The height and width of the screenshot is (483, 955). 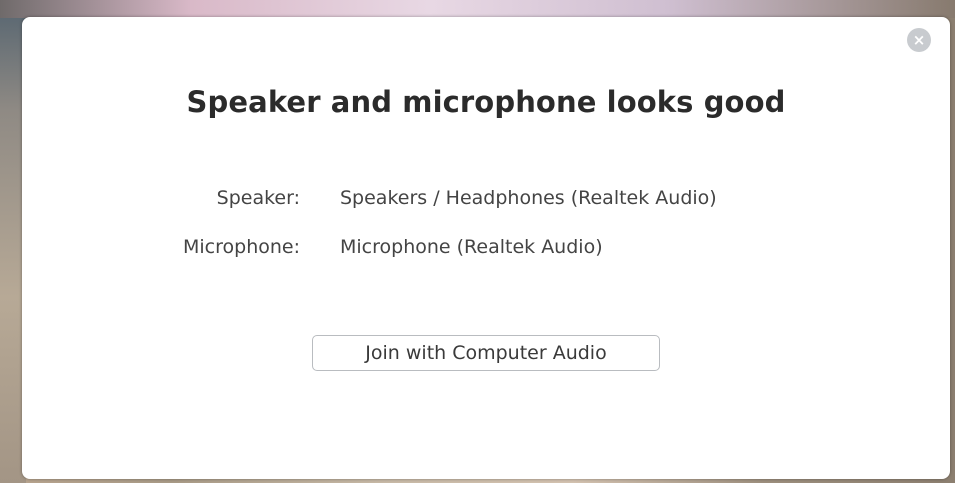 What do you see at coordinates (486, 102) in the screenshot?
I see `dialog-title: Speaker and microphone looks good` at bounding box center [486, 102].